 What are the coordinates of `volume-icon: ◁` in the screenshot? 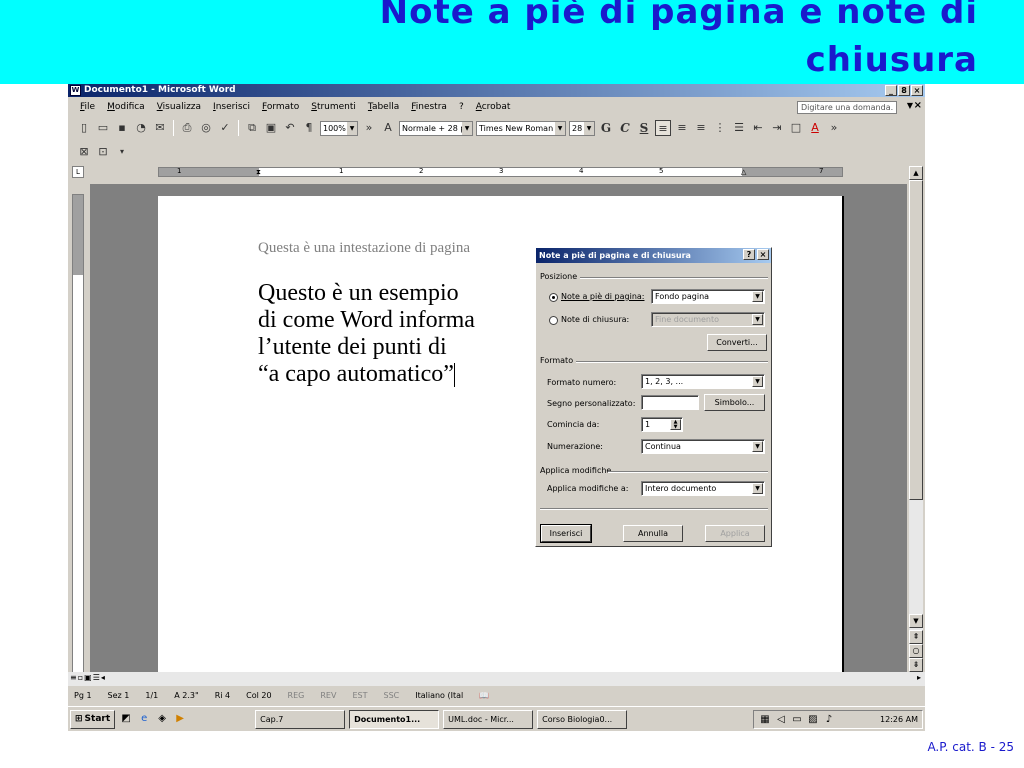 It's located at (781, 720).